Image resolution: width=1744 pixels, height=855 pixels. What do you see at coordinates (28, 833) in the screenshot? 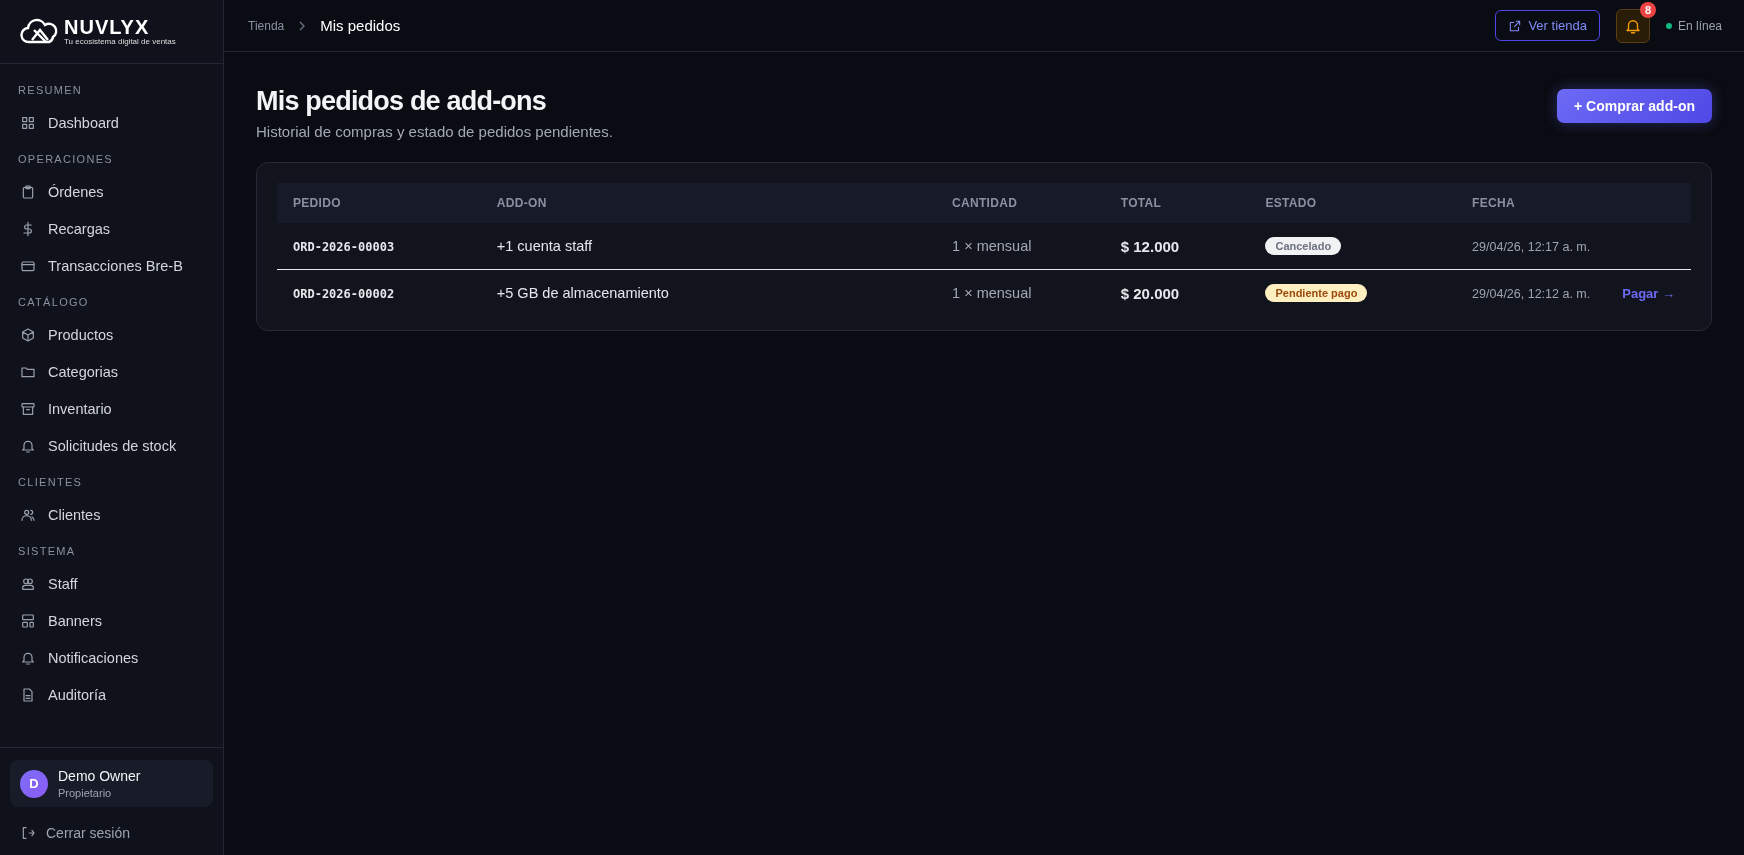
I see `logout-icon` at bounding box center [28, 833].